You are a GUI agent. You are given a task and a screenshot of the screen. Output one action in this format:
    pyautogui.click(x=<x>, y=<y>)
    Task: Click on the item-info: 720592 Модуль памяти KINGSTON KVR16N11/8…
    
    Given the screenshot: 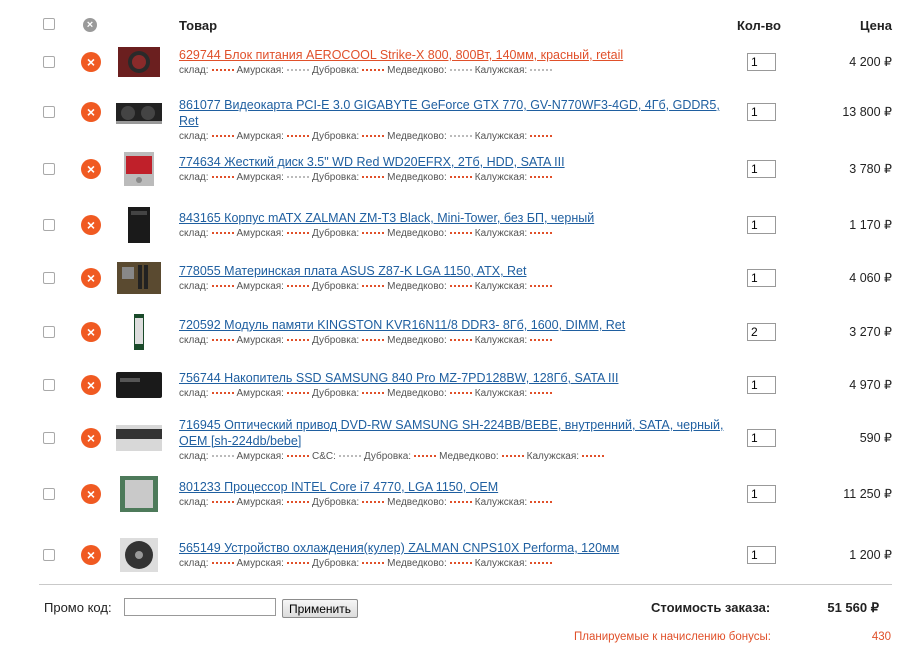 What is the action you would take?
    pyautogui.click(x=459, y=332)
    